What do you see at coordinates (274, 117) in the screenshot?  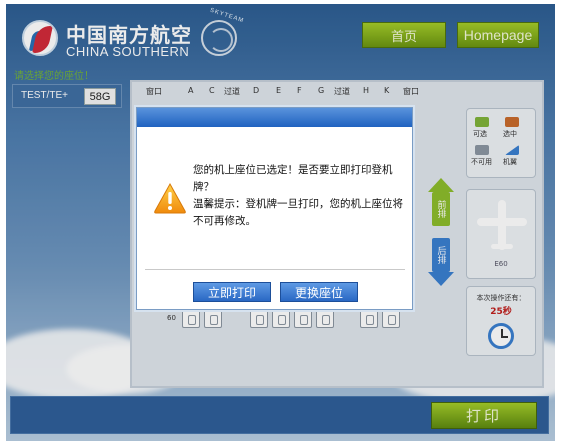 I see `dialog-titlebar` at bounding box center [274, 117].